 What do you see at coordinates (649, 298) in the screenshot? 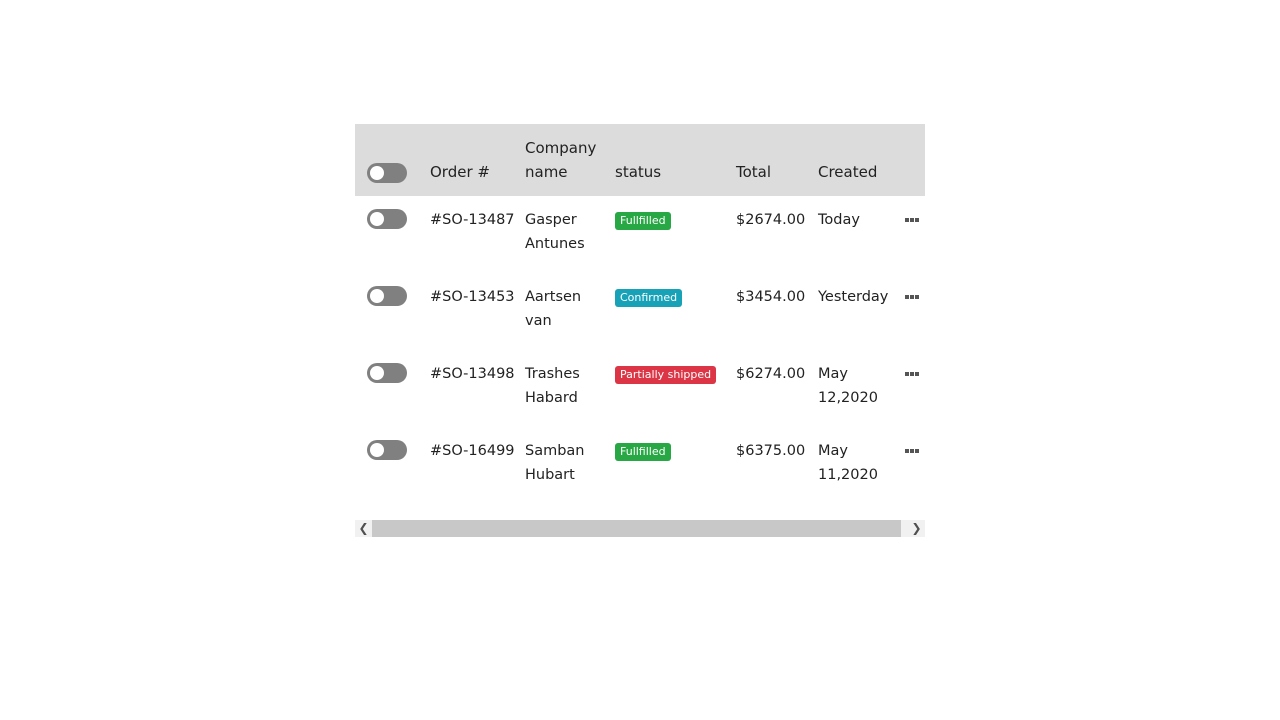
I see `status-badge: Confirmed` at bounding box center [649, 298].